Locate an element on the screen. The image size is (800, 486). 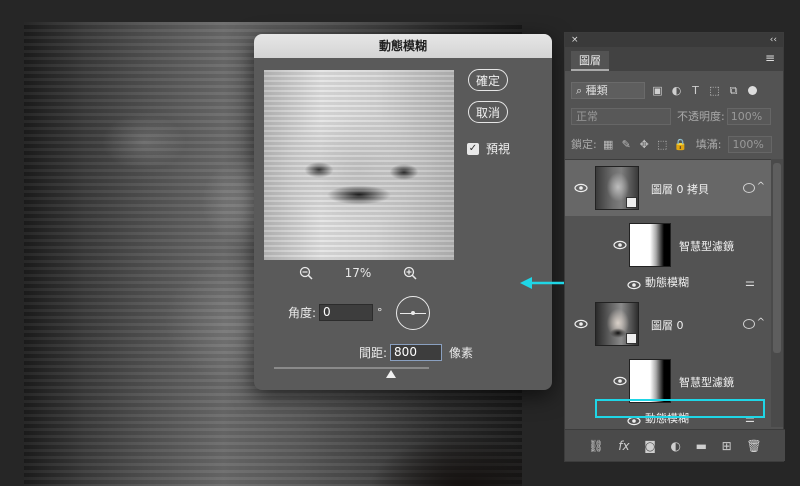
blending-options-icon: ⚌ is located at coordinates (750, 282).